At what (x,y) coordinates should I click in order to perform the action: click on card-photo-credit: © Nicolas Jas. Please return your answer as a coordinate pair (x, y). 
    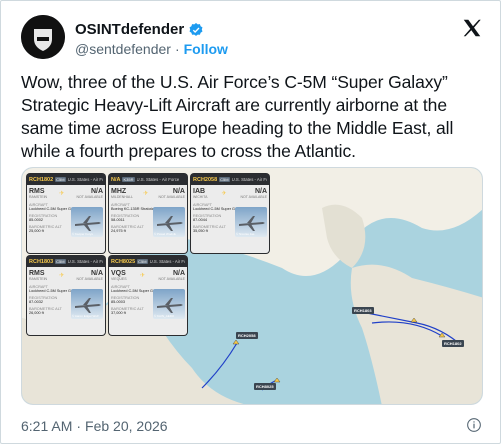
    Looking at the image, I should click on (245, 234).